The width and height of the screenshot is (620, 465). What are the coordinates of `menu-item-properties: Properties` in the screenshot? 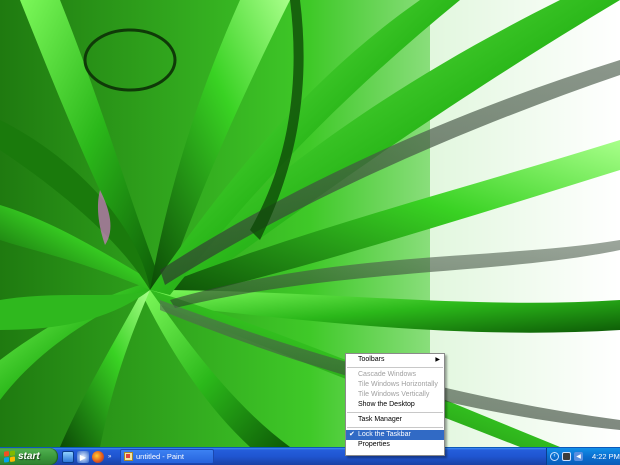 It's located at (395, 445).